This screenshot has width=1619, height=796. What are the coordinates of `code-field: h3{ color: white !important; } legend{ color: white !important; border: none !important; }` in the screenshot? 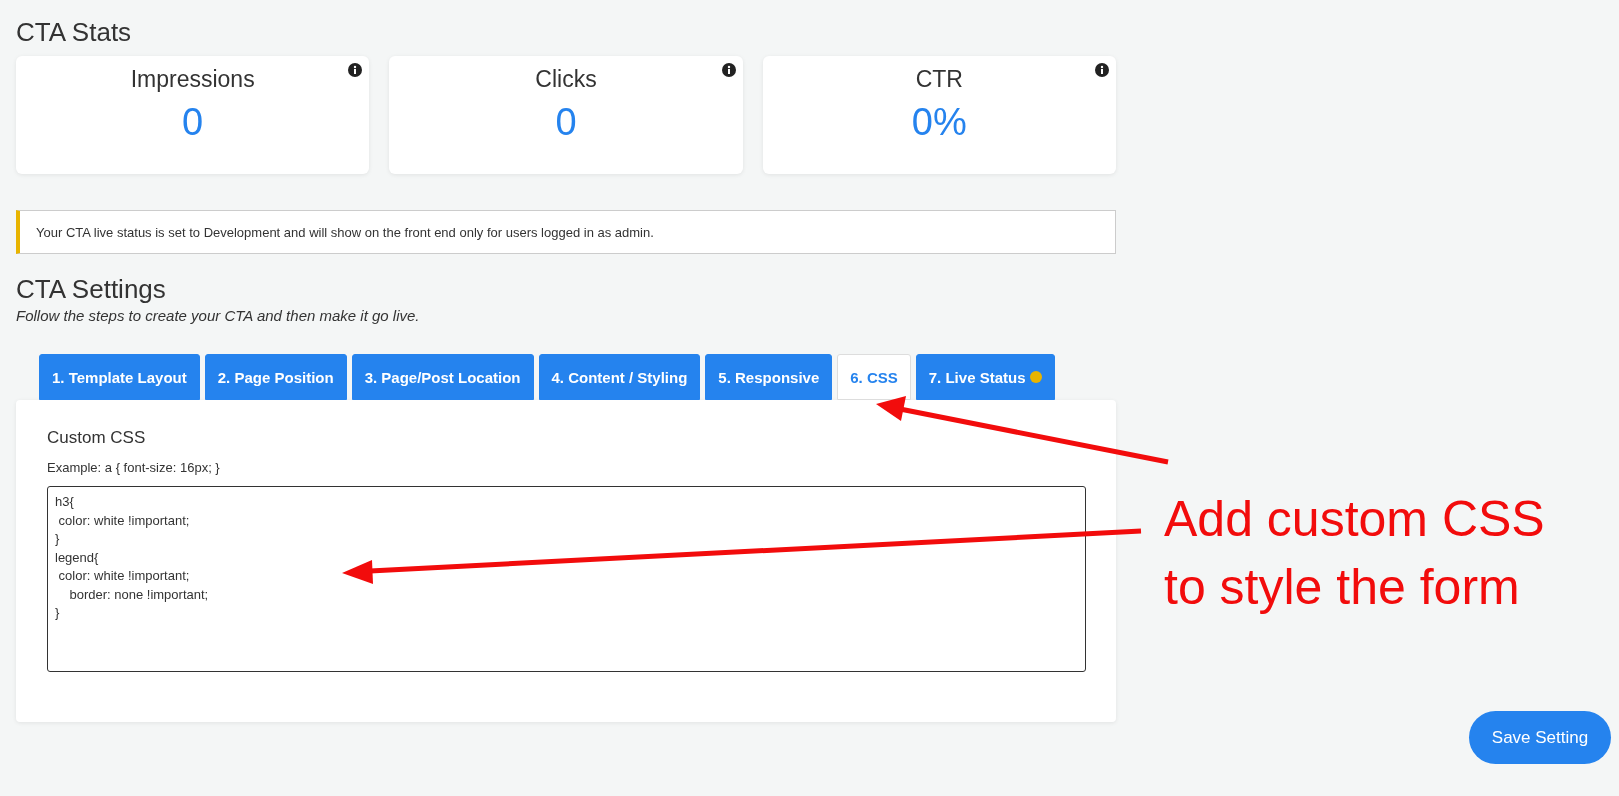 It's located at (566, 579).